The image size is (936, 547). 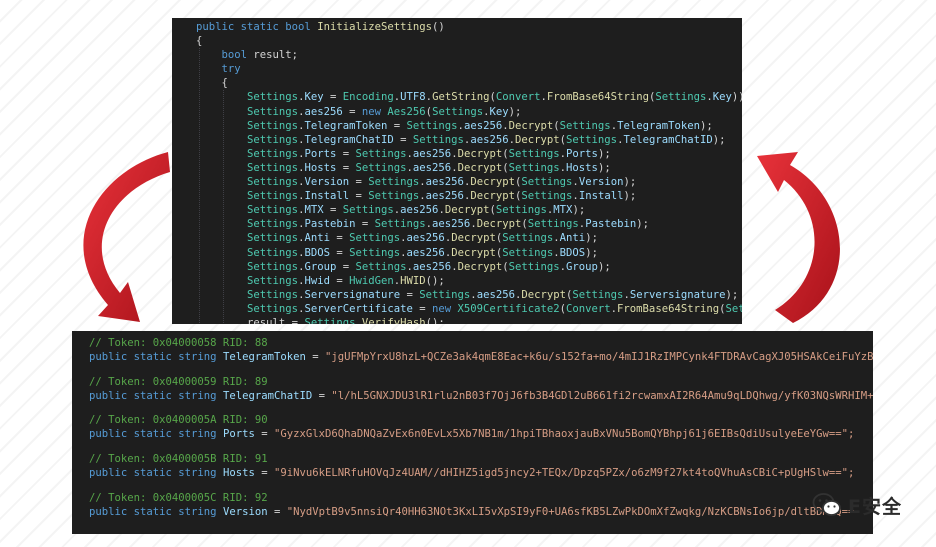 I want to click on field-token-comment: // Token: 0x0400005A RID: 90, so click(x=481, y=420).